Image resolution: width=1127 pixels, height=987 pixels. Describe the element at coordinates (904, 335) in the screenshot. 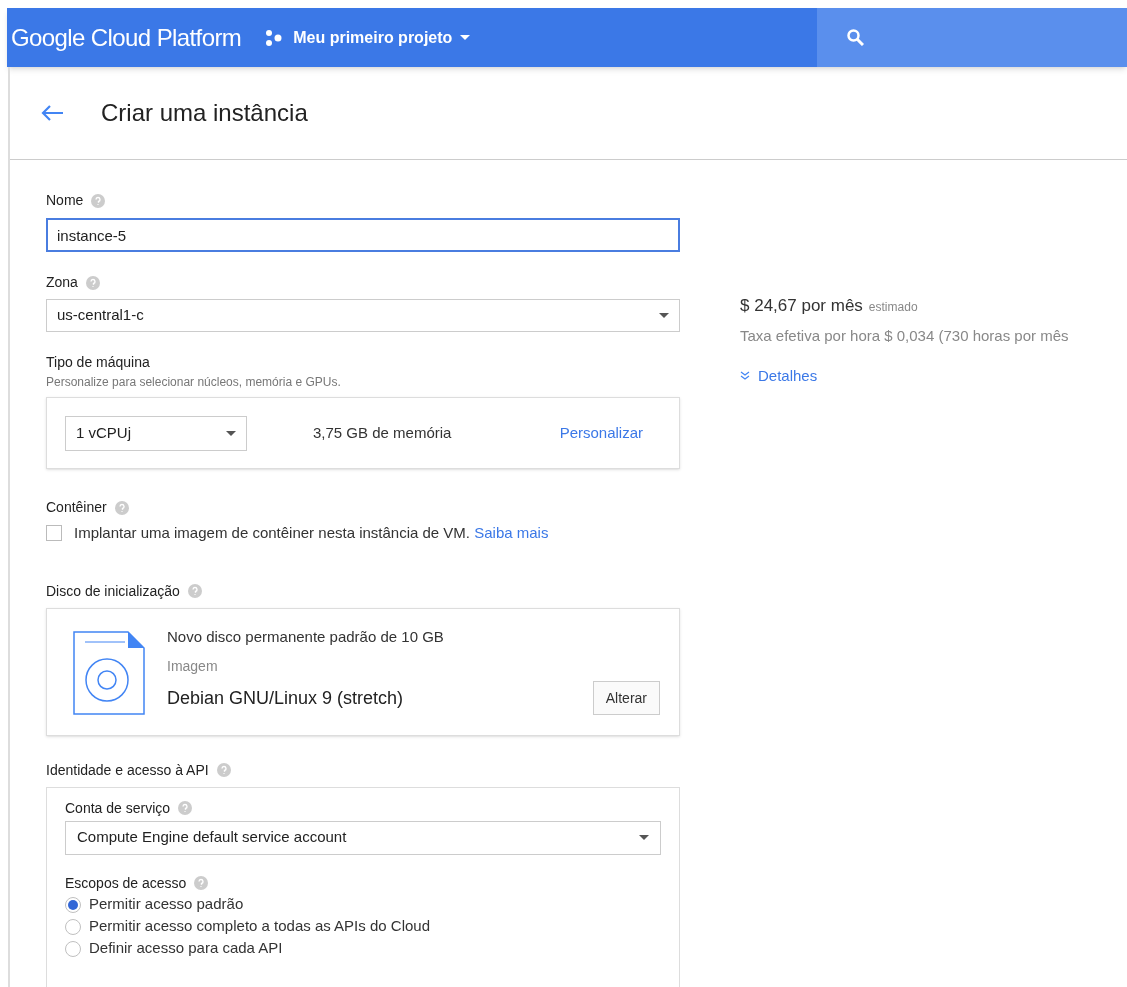

I see `hourly-rate-text: Taxa efetiva por hora $ 0,034 (730 horas por mês` at that location.